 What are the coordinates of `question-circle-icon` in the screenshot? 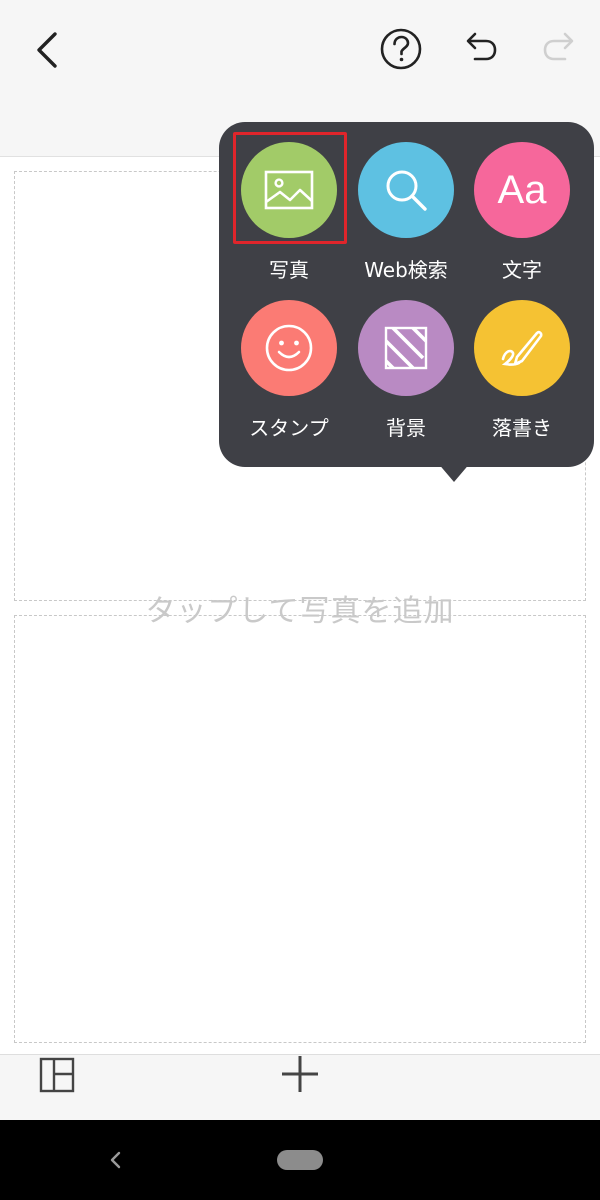 It's located at (401, 49).